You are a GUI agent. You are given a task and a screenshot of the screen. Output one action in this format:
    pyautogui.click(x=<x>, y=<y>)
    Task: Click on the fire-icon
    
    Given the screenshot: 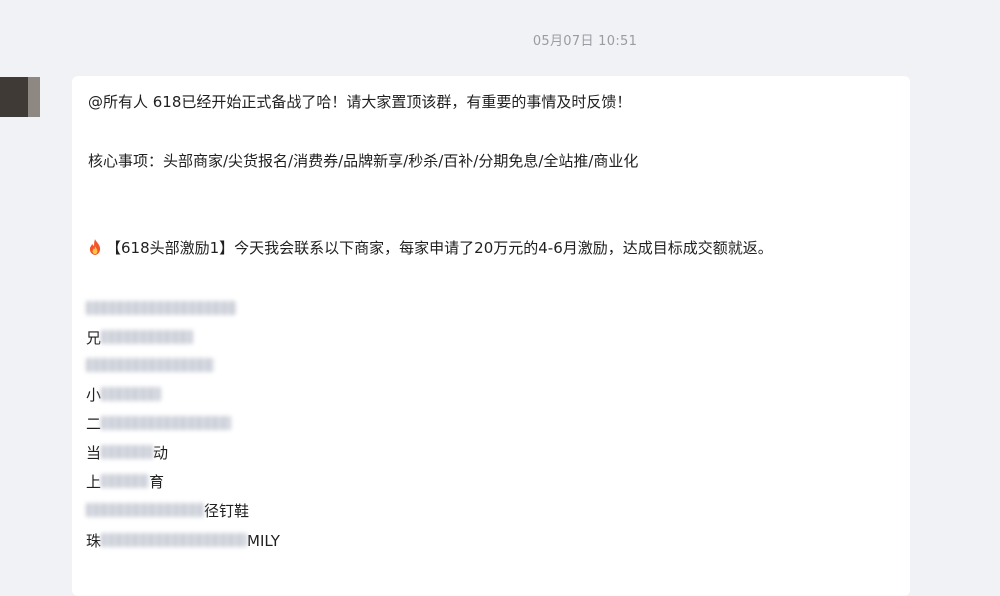 What is the action you would take?
    pyautogui.click(x=95, y=247)
    